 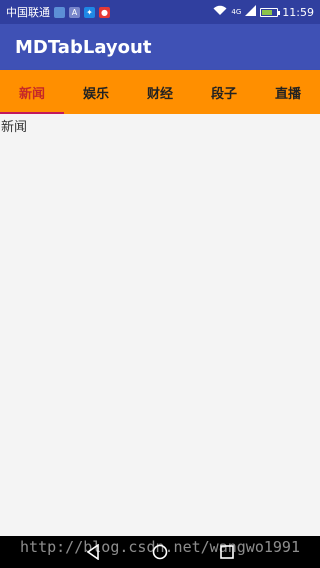 I want to click on navigation-bar, so click(x=160, y=552).